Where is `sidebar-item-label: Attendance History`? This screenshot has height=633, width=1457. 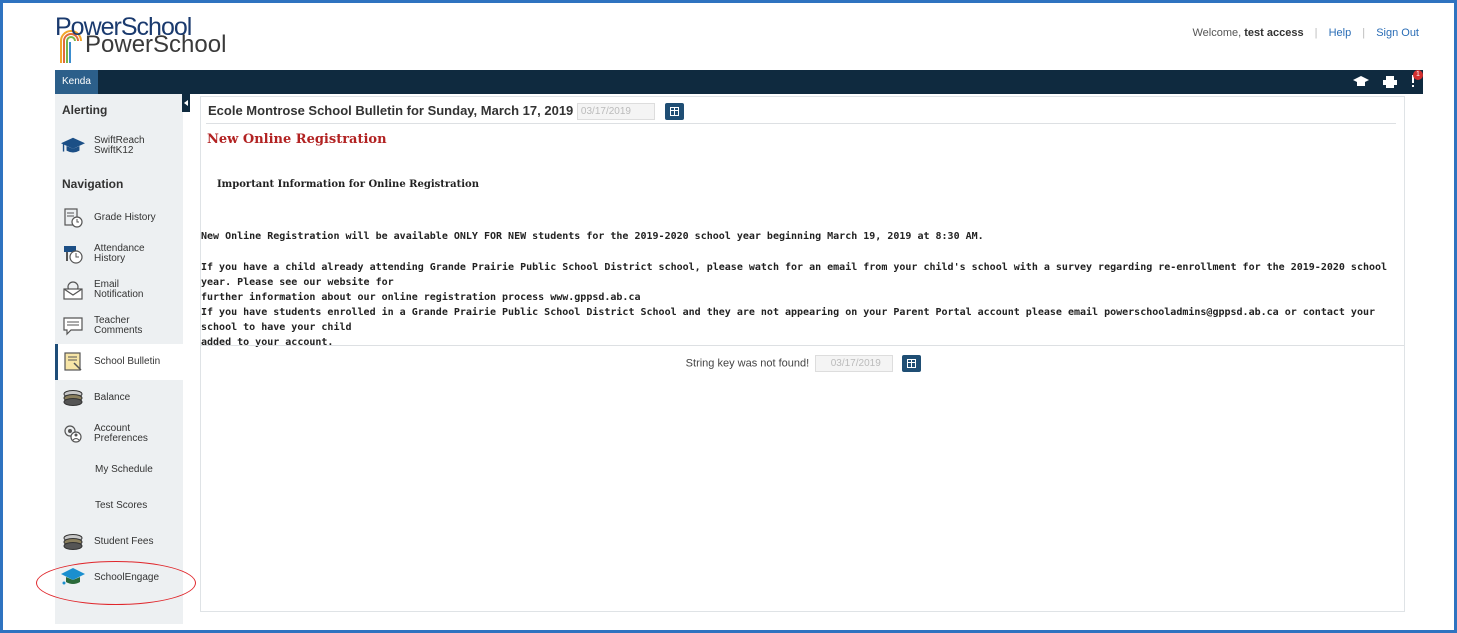 sidebar-item-label: Attendance History is located at coordinates (119, 253).